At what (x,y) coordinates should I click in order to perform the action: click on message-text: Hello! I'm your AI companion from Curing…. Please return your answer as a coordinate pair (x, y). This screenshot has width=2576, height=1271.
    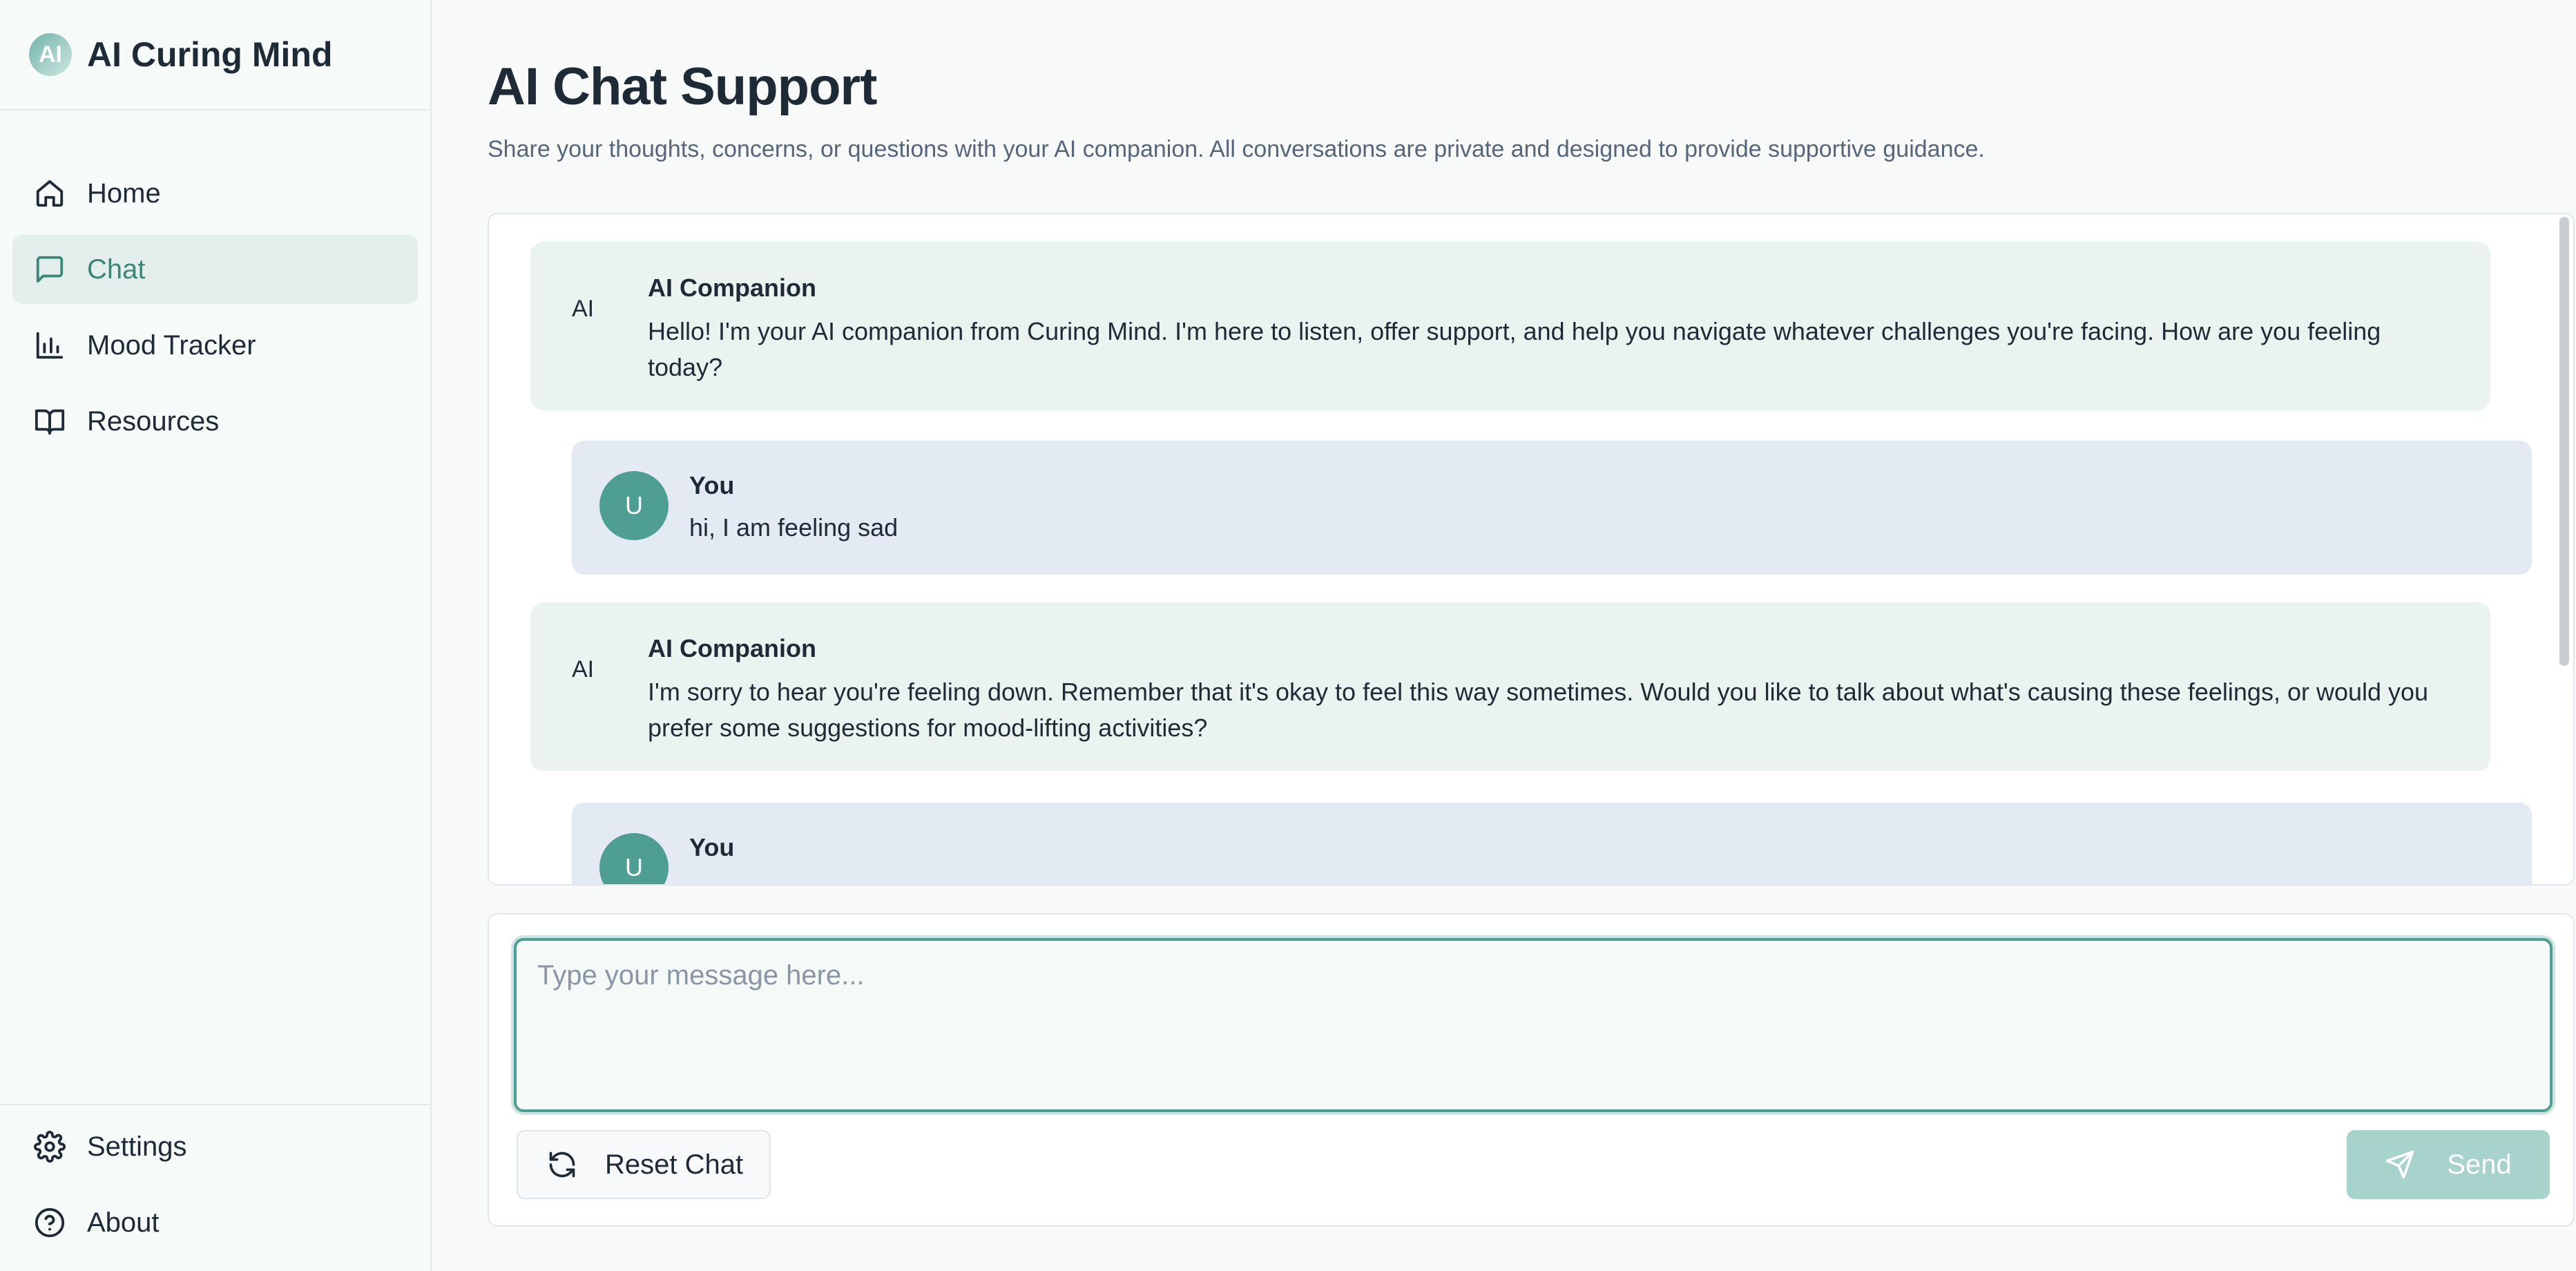
    Looking at the image, I should click on (1514, 349).